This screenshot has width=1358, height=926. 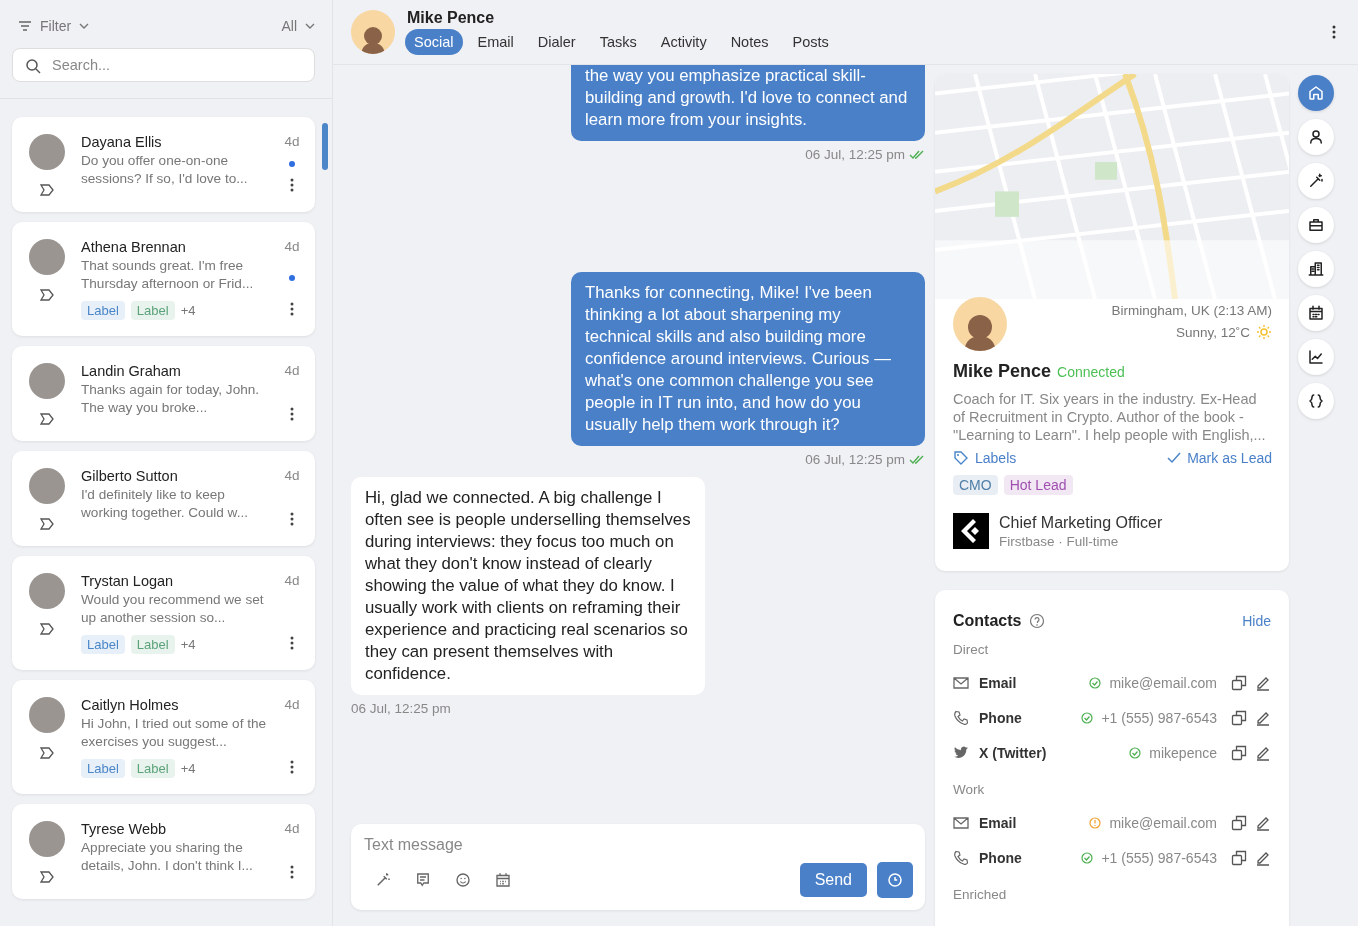 What do you see at coordinates (618, 42) in the screenshot?
I see `tab: Tasks` at bounding box center [618, 42].